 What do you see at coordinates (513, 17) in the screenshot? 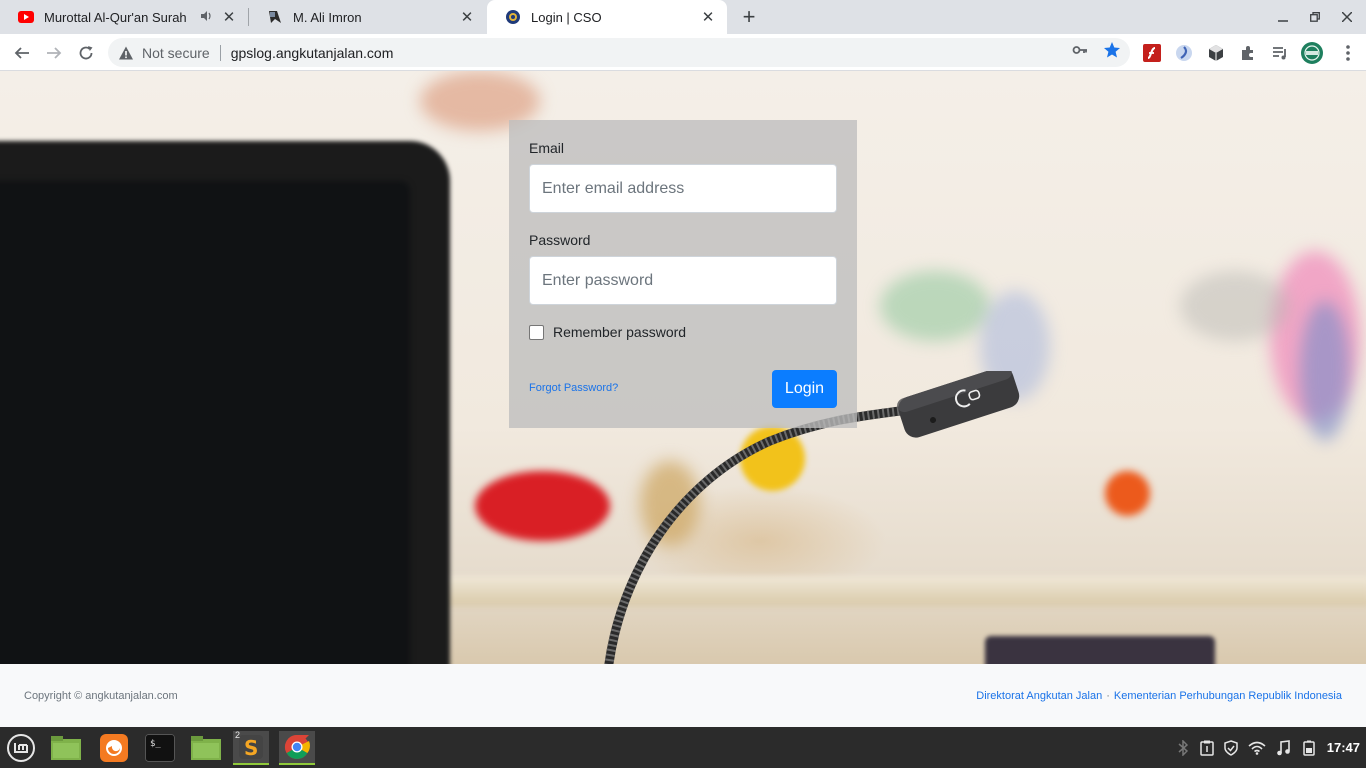
I see `logo-icon` at bounding box center [513, 17].